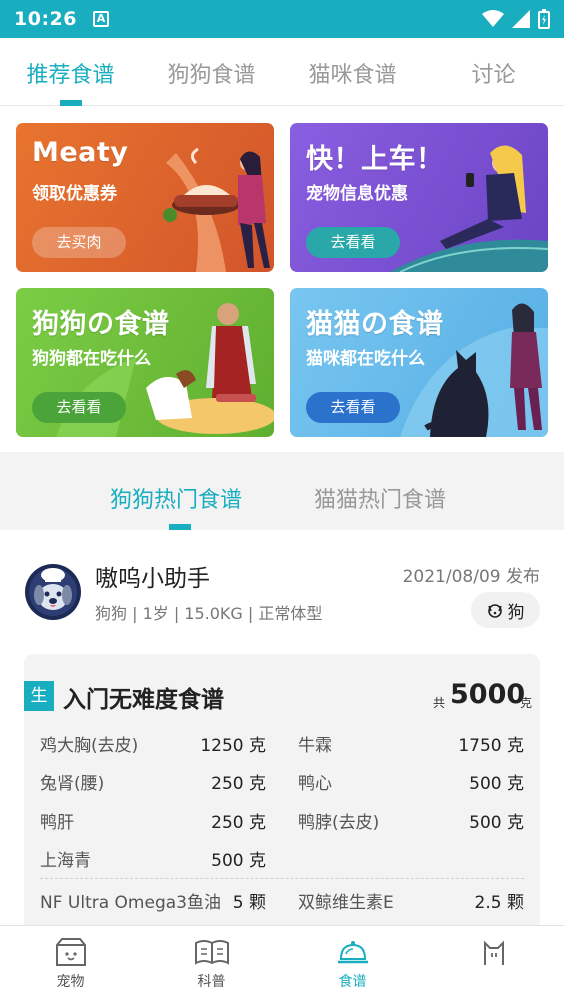 This screenshot has width=564, height=1004. Describe the element at coordinates (315, 784) in the screenshot. I see `ingredient-name: 鸭心` at that location.